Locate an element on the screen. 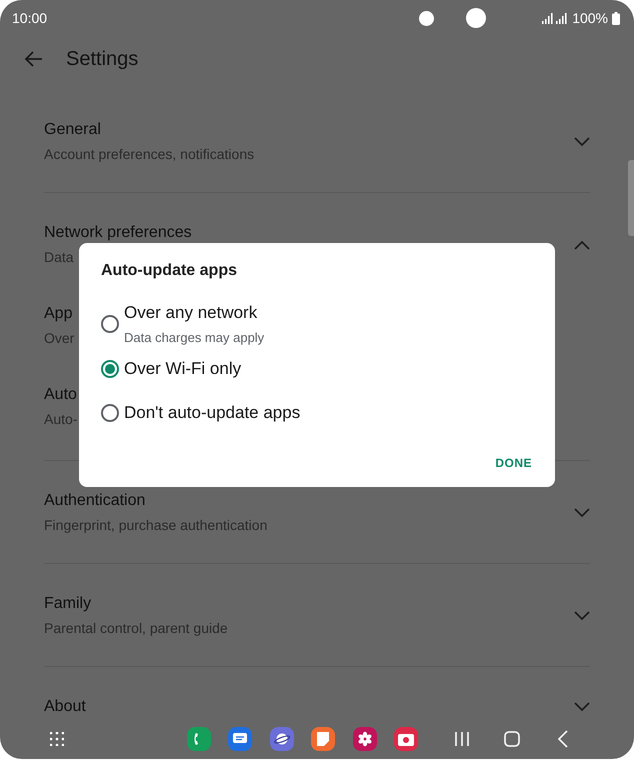 The height and width of the screenshot is (761, 634). battery-percentage: 100% is located at coordinates (590, 18).